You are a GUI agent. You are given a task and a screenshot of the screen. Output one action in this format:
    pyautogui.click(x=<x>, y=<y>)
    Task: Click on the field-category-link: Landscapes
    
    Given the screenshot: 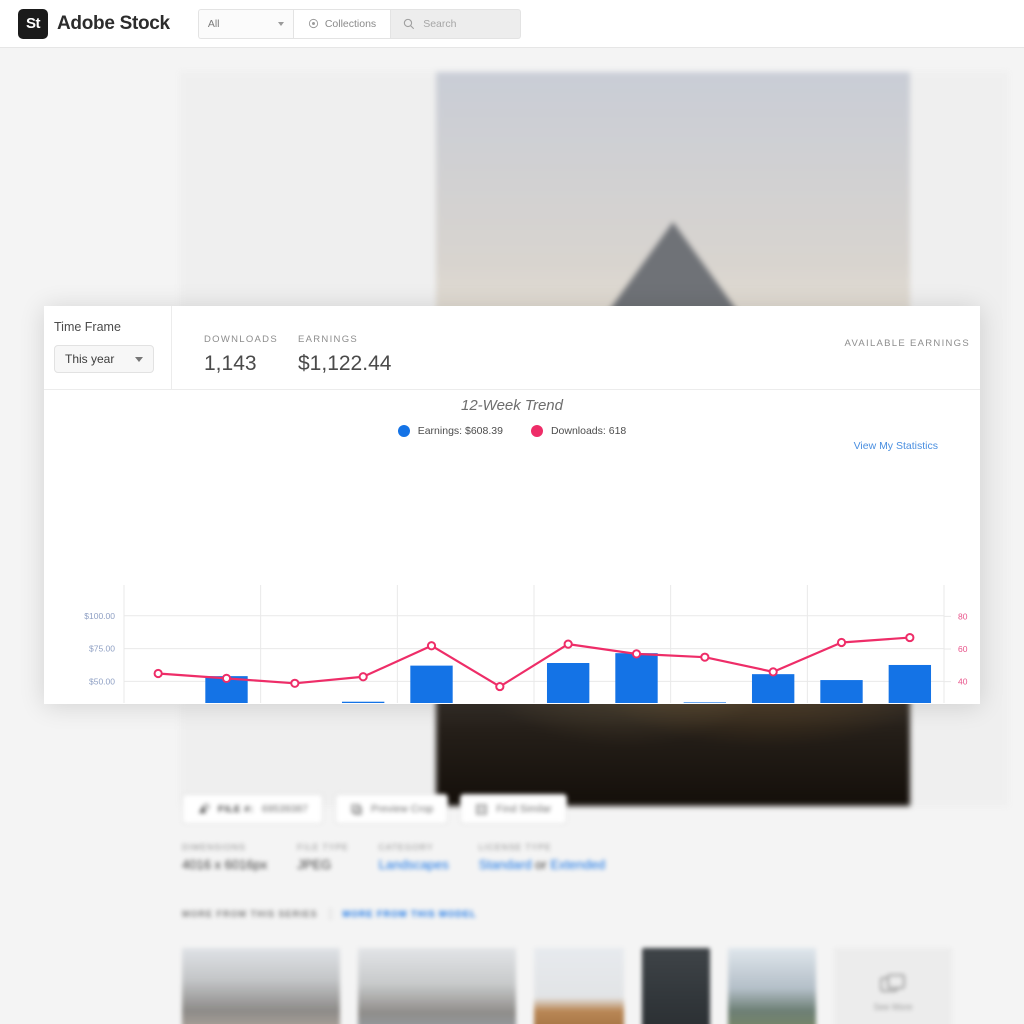 What is the action you would take?
    pyautogui.click(x=414, y=864)
    